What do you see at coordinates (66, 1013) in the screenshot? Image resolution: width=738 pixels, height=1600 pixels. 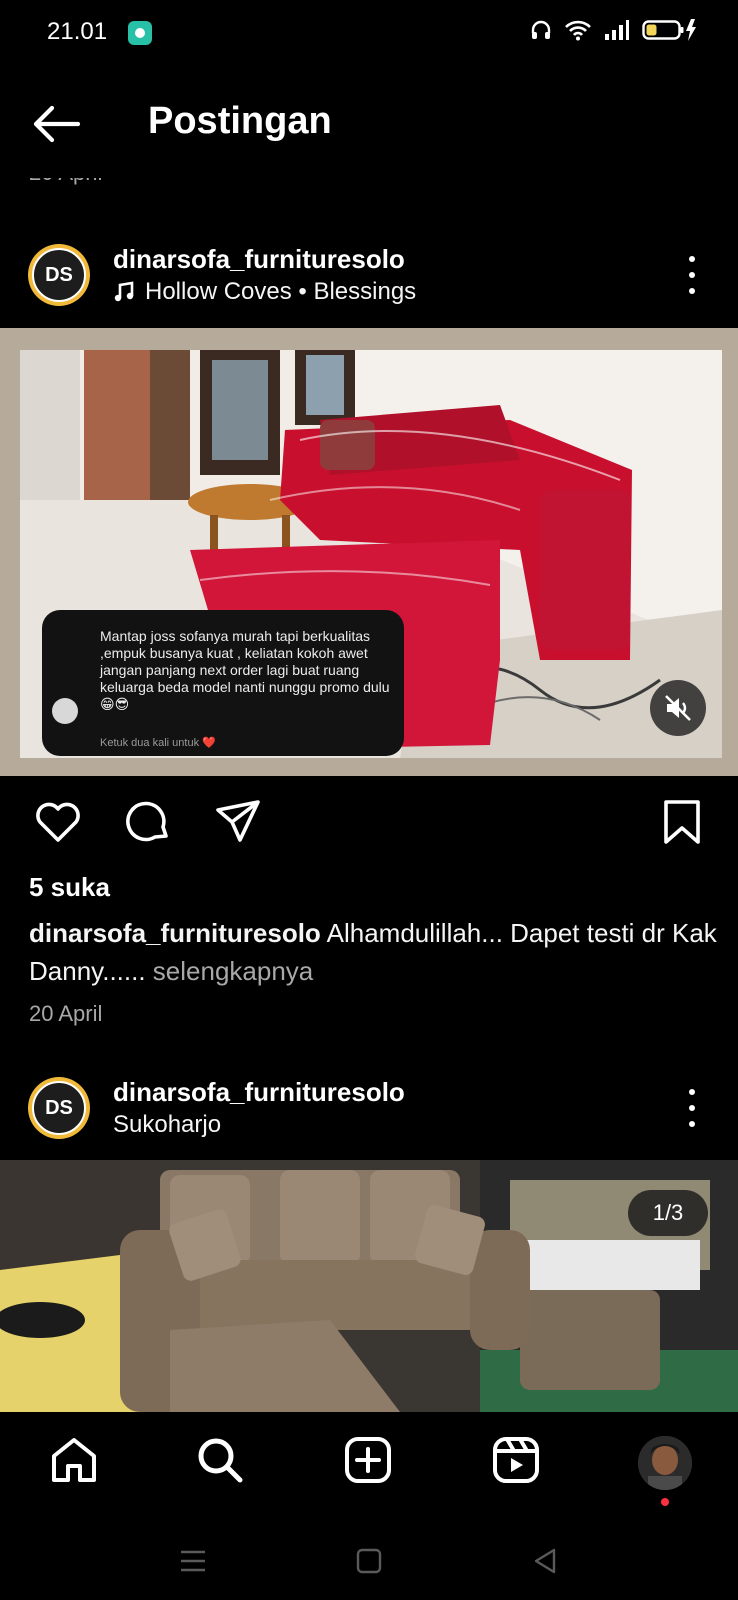 I see `post-date: 20 April` at bounding box center [66, 1013].